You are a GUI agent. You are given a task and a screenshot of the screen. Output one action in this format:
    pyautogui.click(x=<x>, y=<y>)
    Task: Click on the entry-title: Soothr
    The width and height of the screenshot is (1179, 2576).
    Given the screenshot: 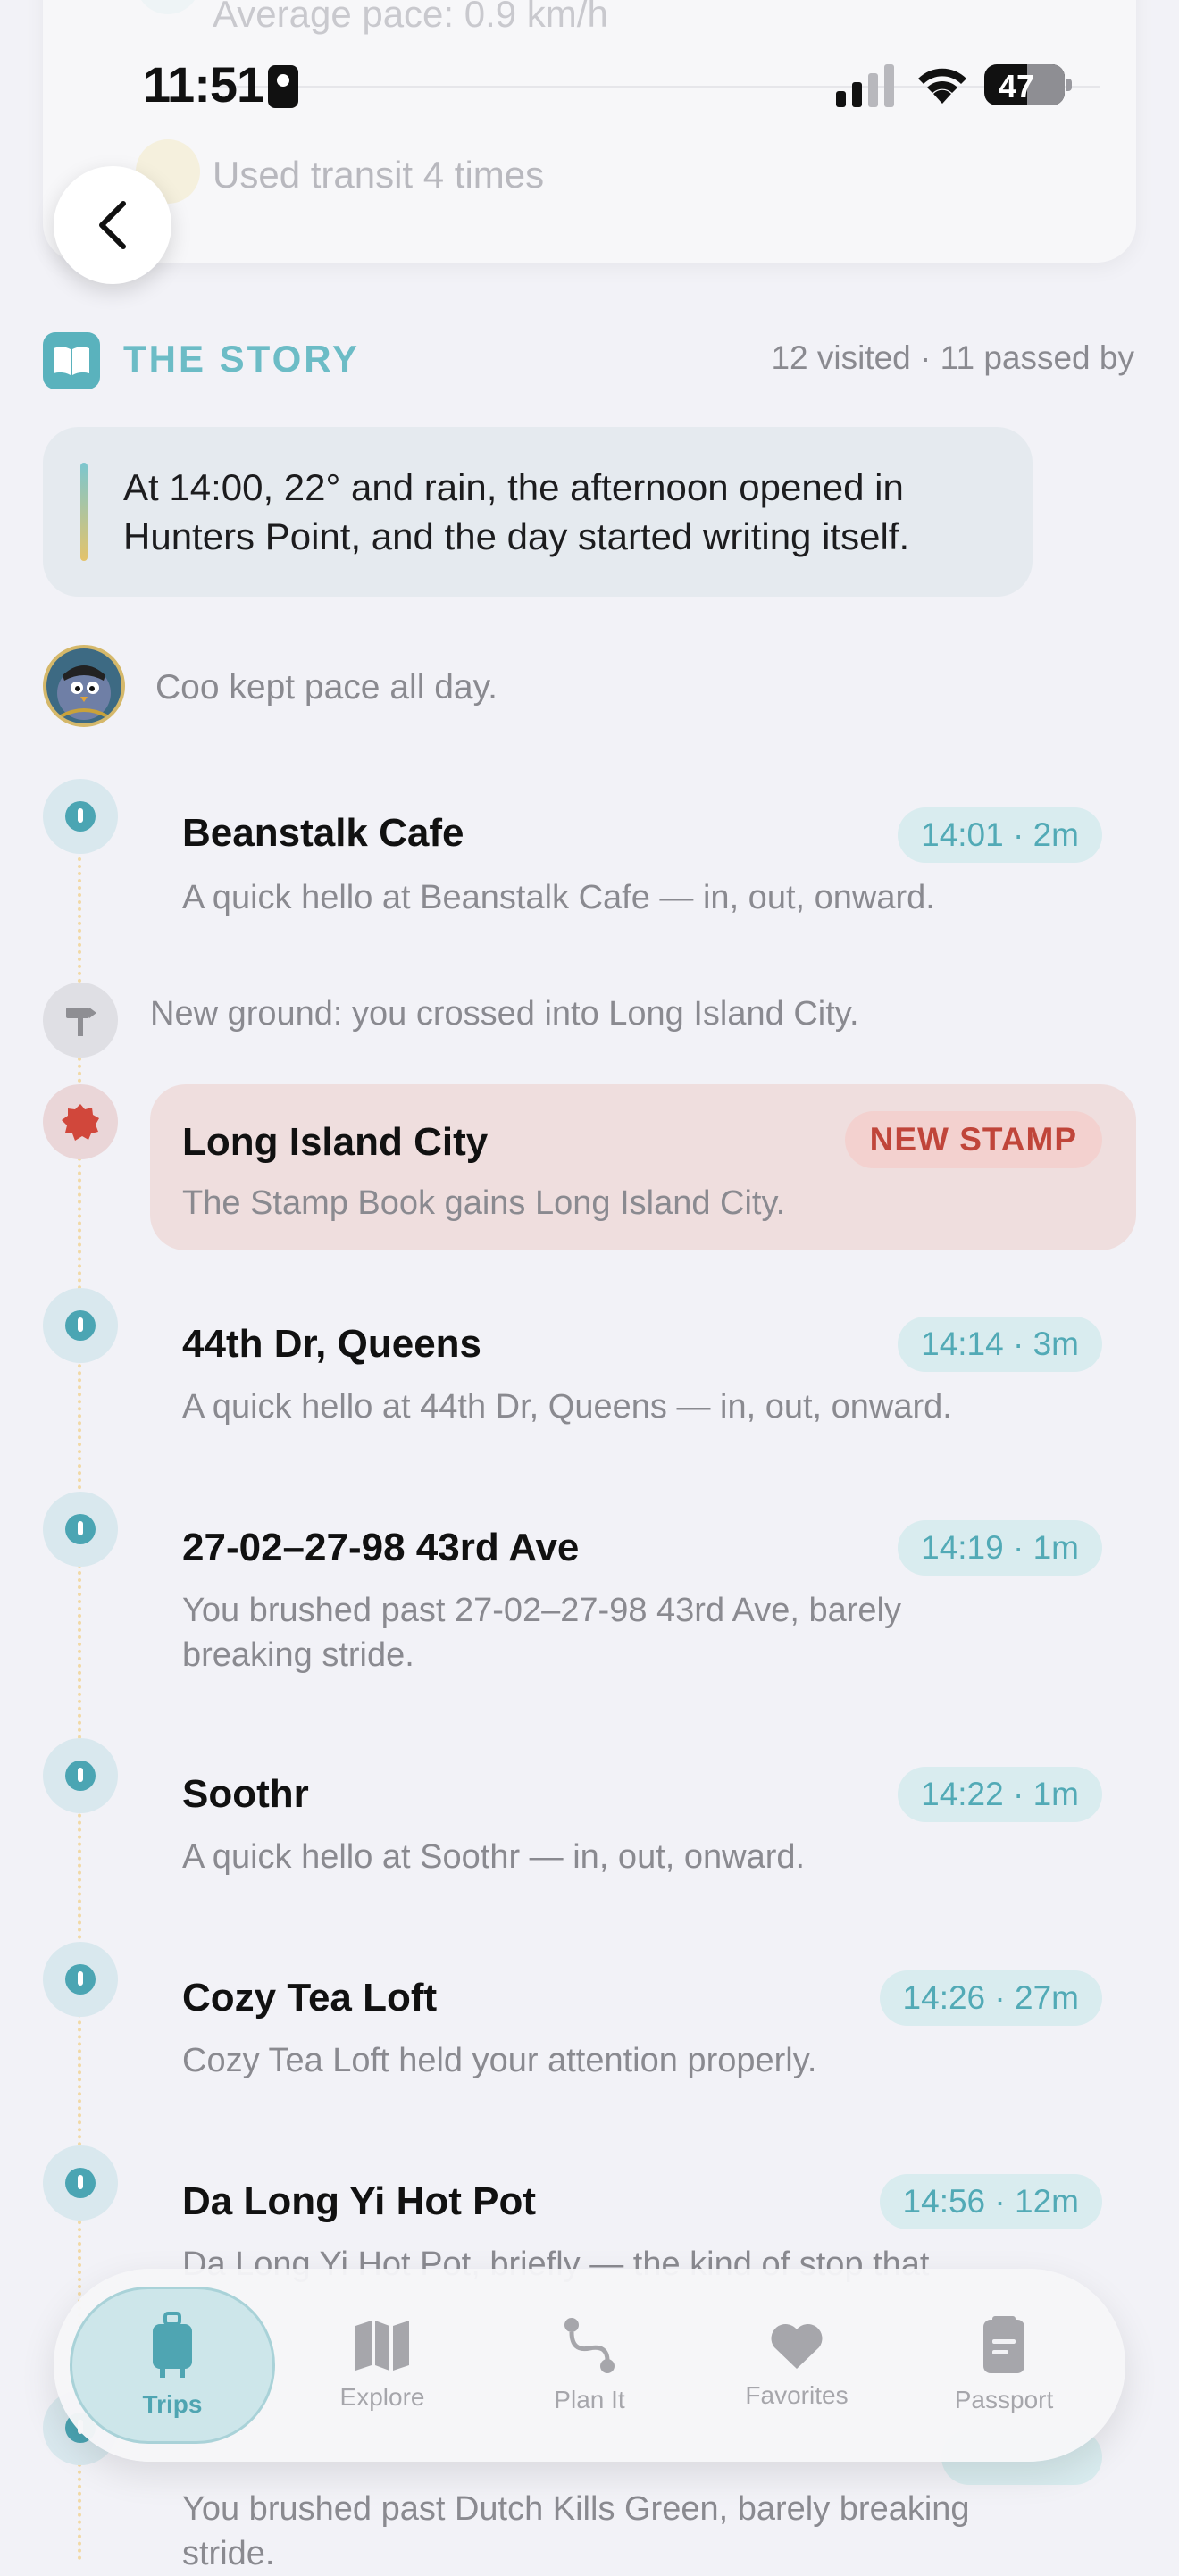 What is the action you would take?
    pyautogui.click(x=245, y=1795)
    